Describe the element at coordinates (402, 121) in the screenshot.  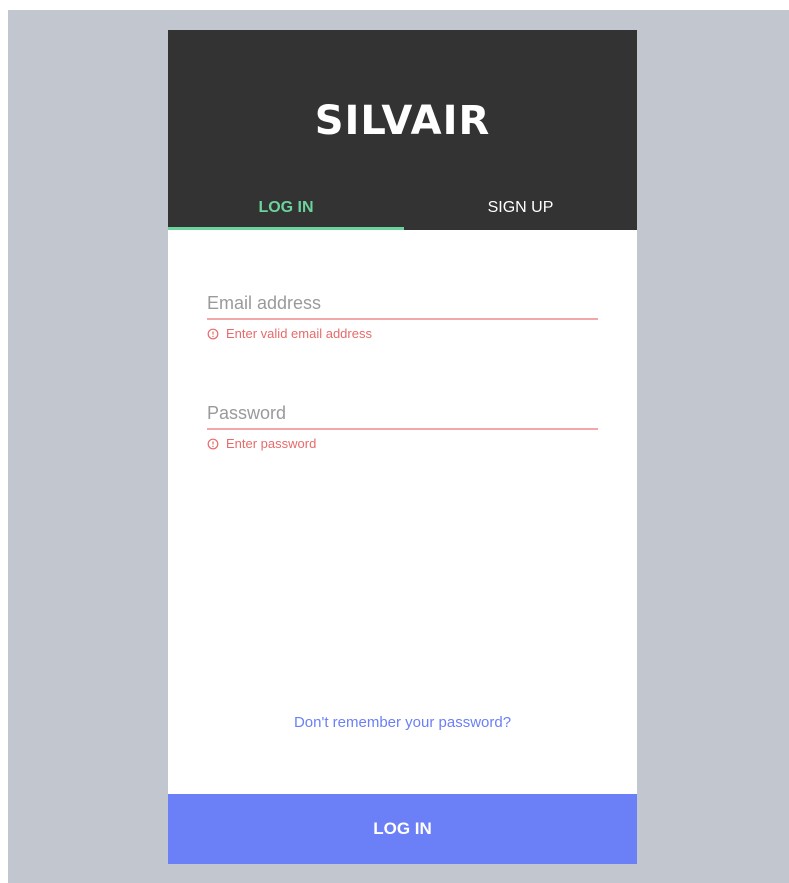
I see `app-logo: SILVAIR` at that location.